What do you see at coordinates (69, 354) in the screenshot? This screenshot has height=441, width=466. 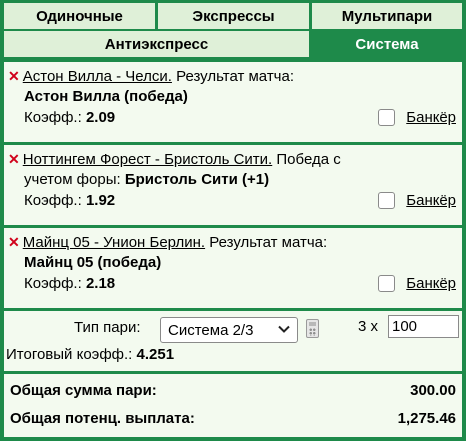 I see `total-odds-label: Итоговый коэфф.:` at bounding box center [69, 354].